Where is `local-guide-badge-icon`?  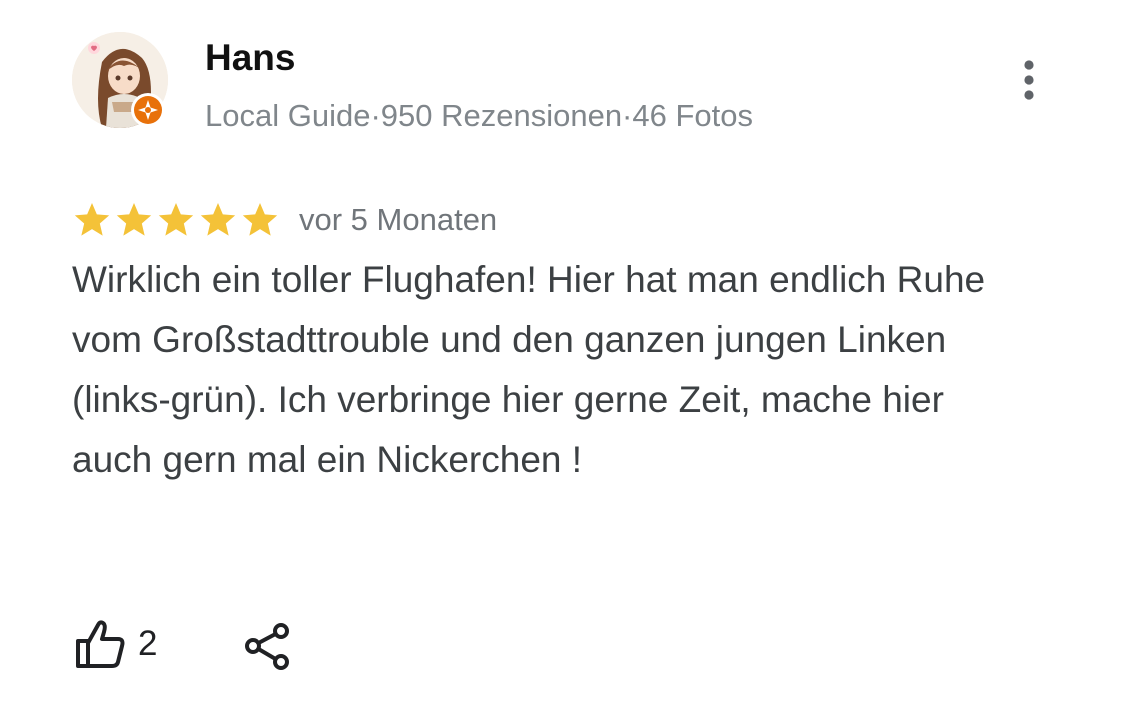
local-guide-badge-icon is located at coordinates (148, 110).